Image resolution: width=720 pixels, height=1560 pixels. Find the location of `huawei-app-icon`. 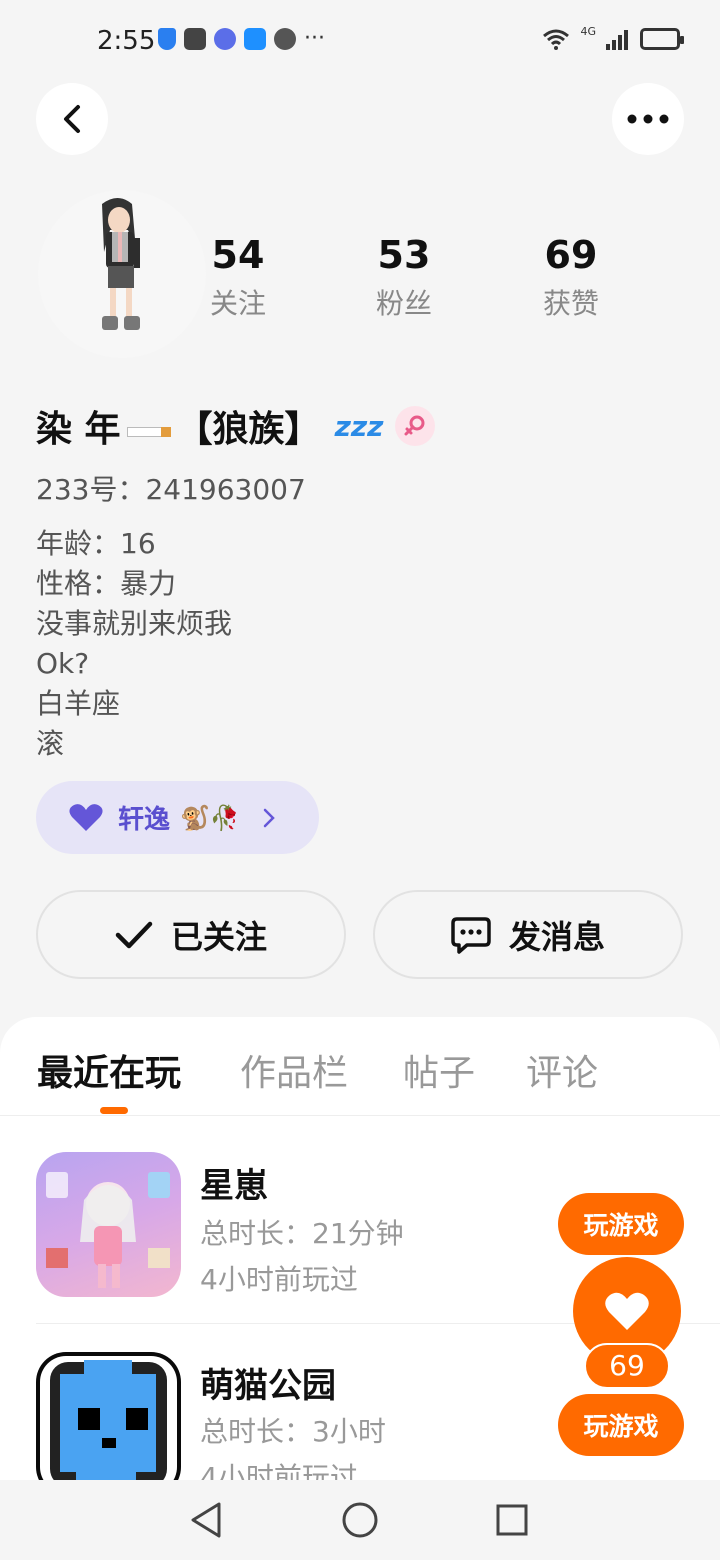

huawei-app-icon is located at coordinates (195, 39).